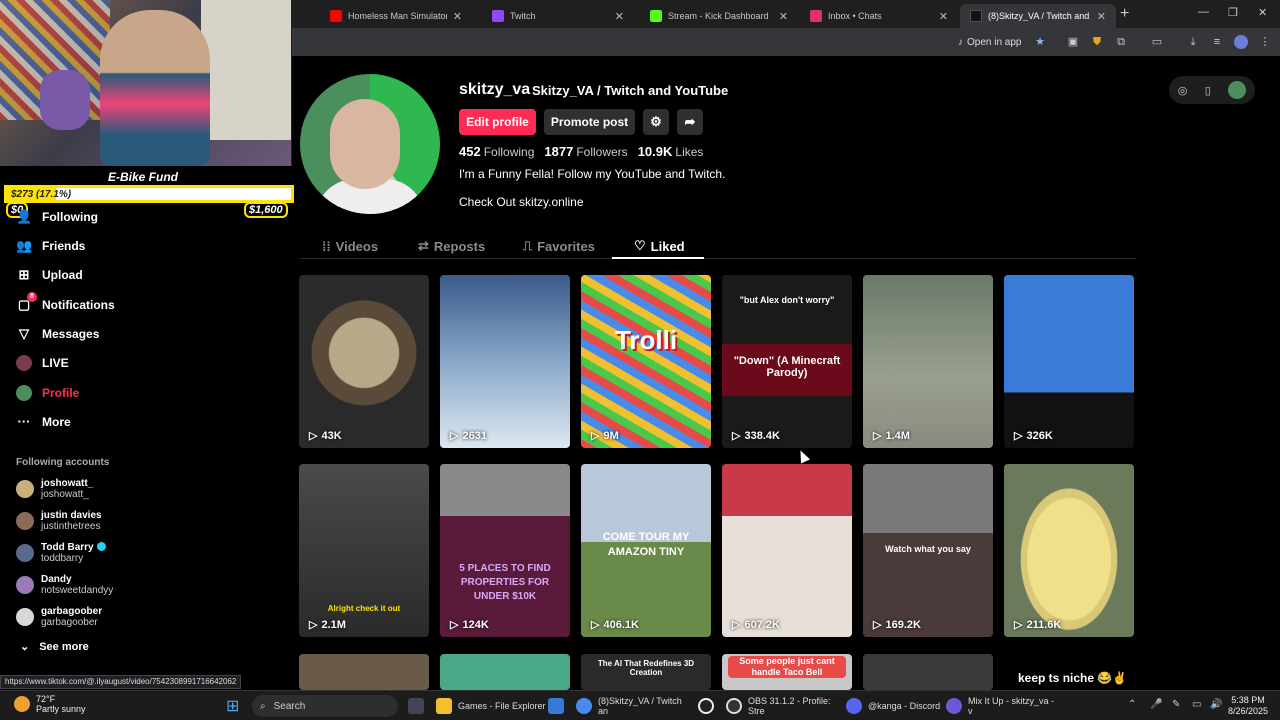  I want to click on user-avatar, so click(1237, 90).